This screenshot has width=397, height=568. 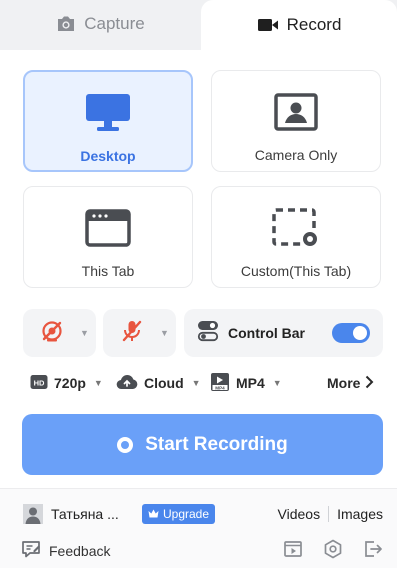 I want to click on svg-text: MP4, so click(x=220, y=387).